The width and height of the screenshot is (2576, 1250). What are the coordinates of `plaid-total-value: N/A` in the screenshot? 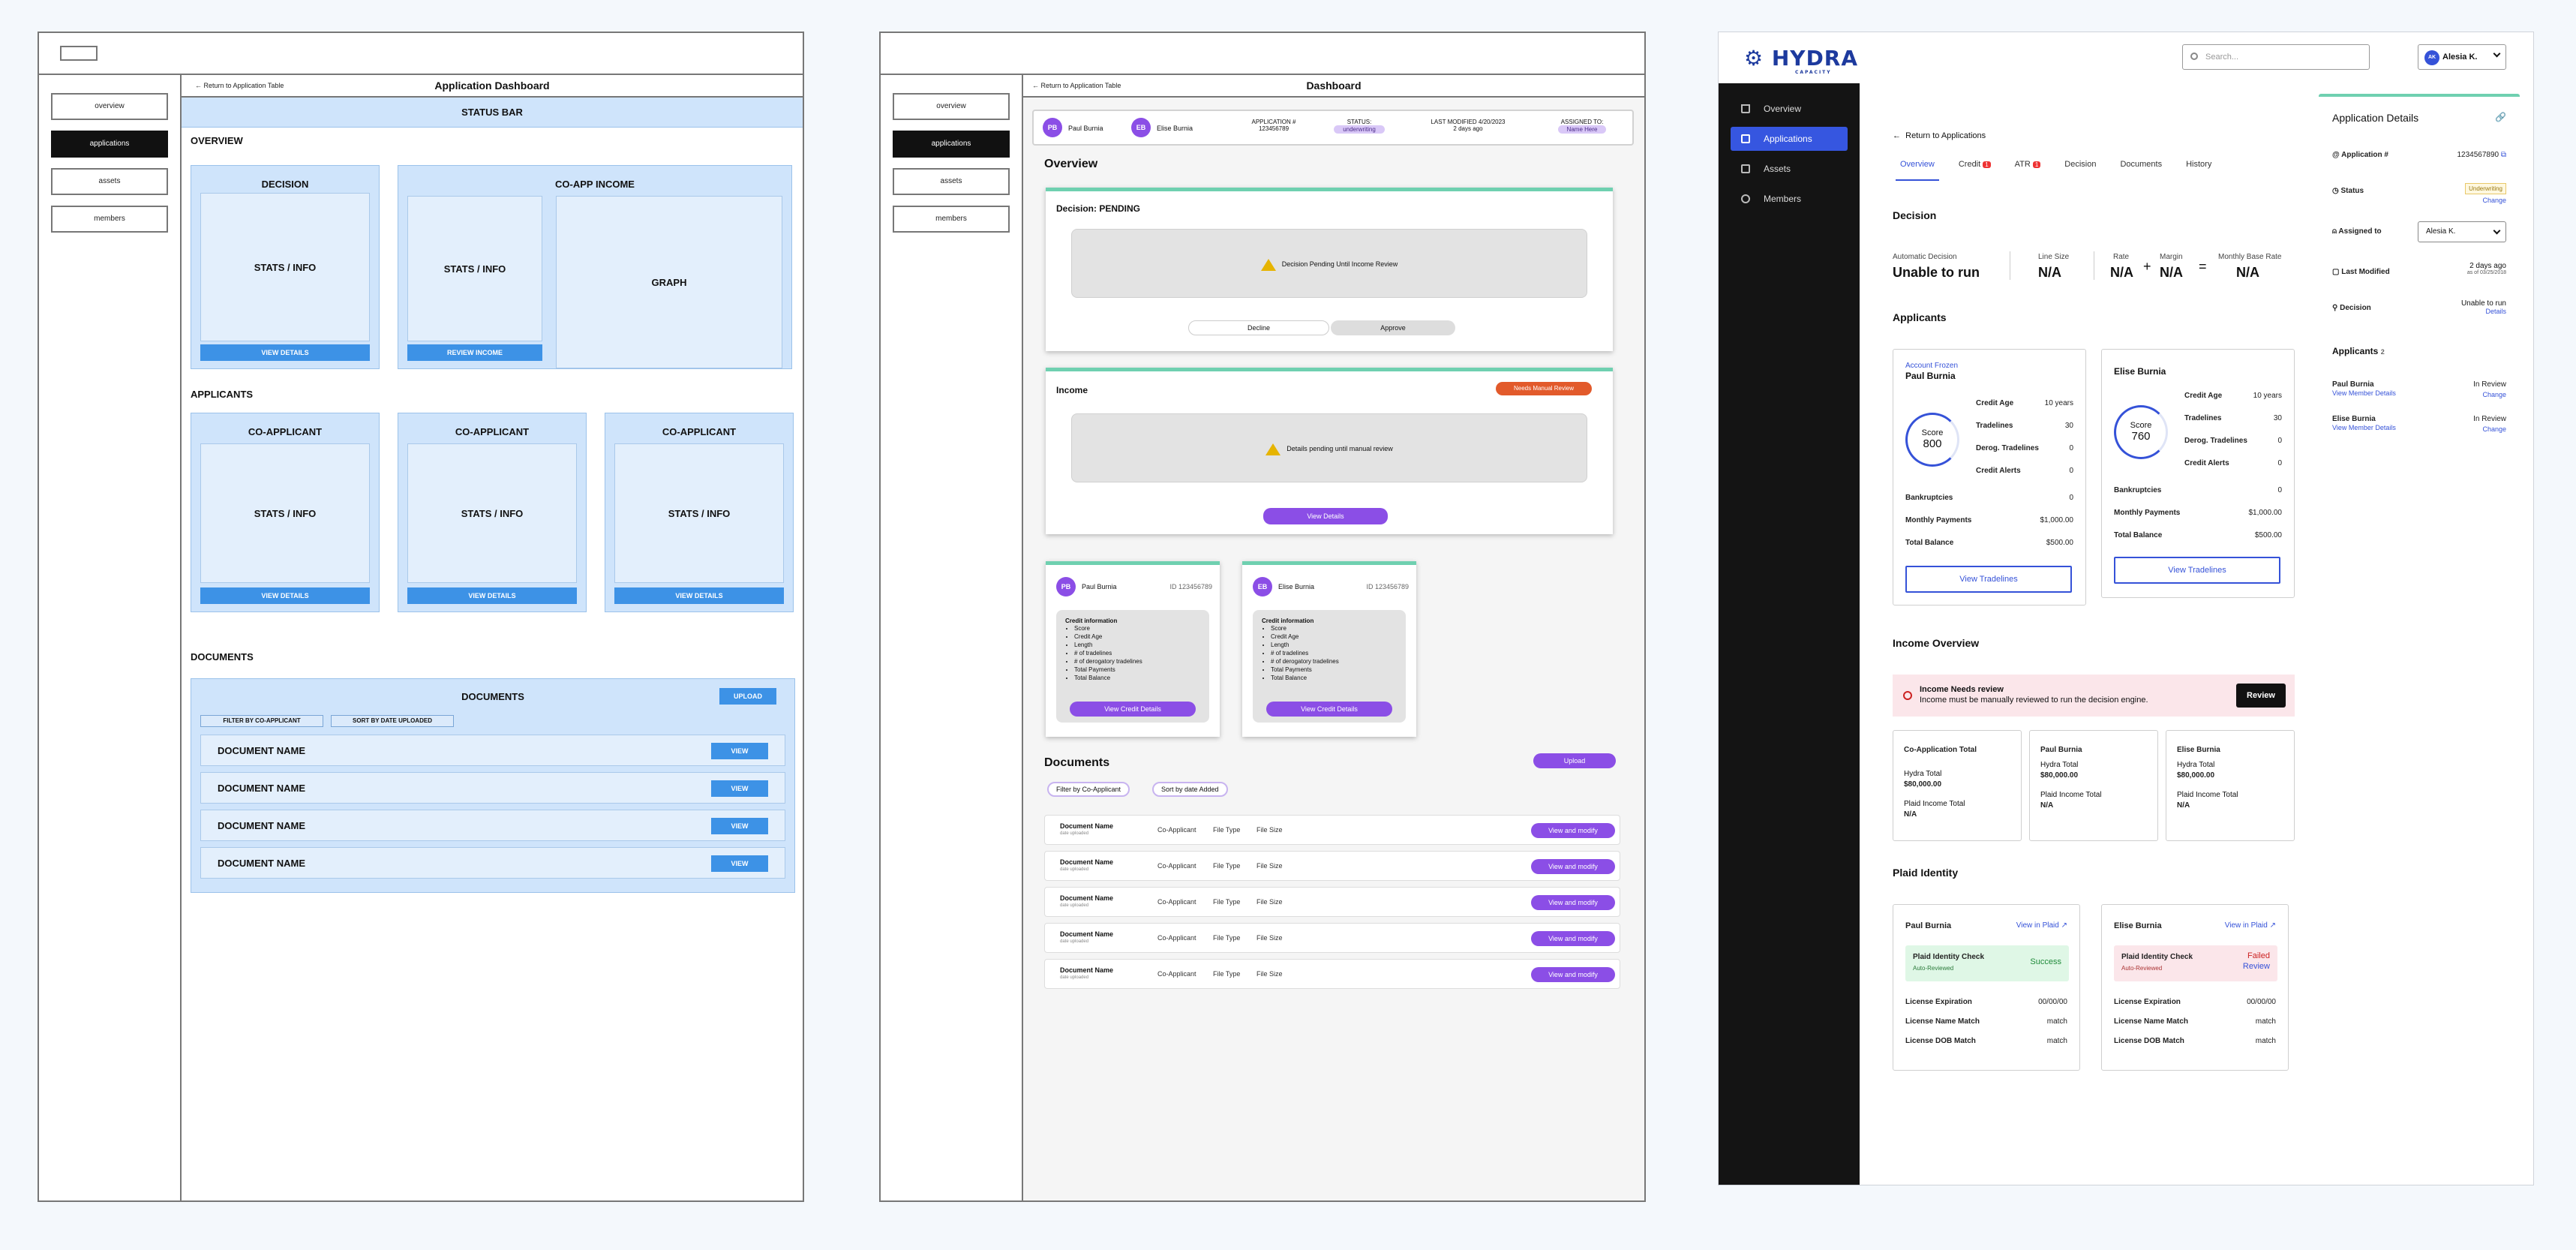 It's located at (1910, 814).